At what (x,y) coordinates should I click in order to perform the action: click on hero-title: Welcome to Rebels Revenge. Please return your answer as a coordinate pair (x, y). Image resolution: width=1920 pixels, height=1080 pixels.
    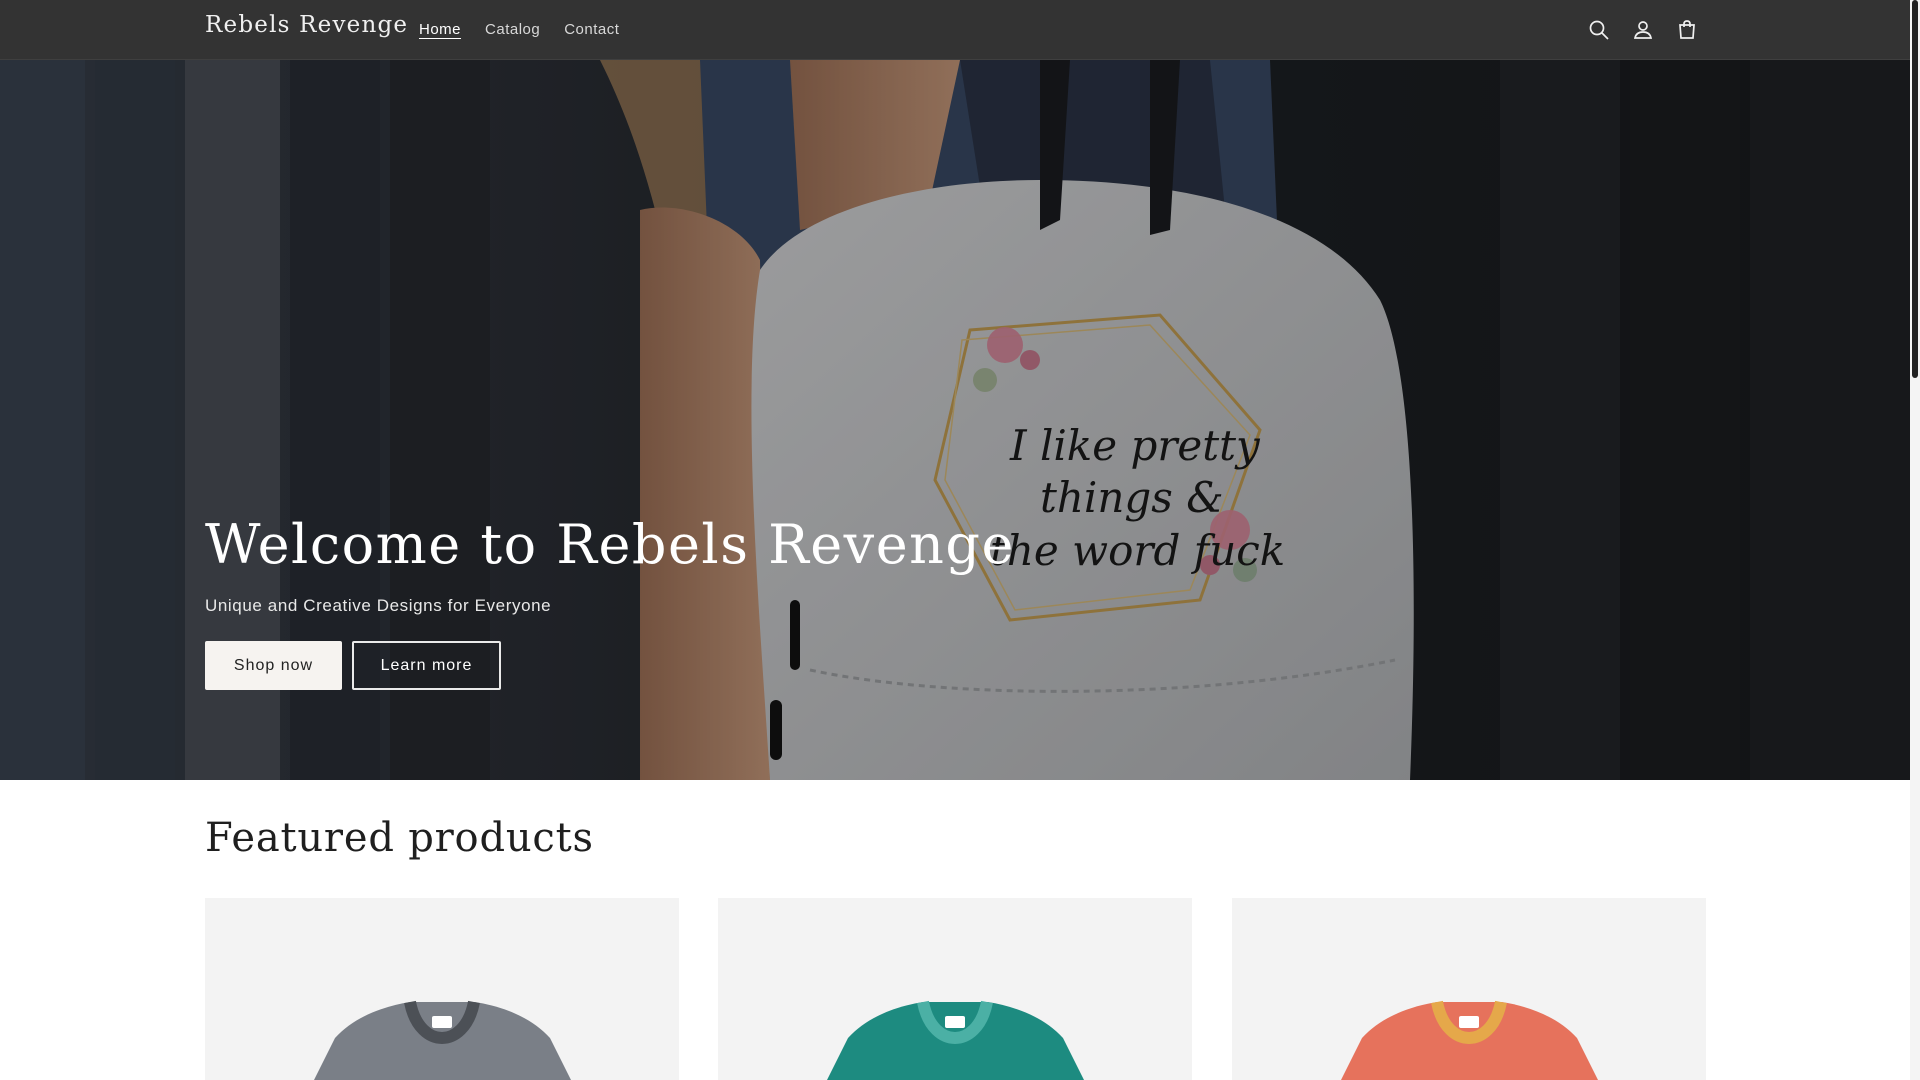
    Looking at the image, I should click on (610, 544).